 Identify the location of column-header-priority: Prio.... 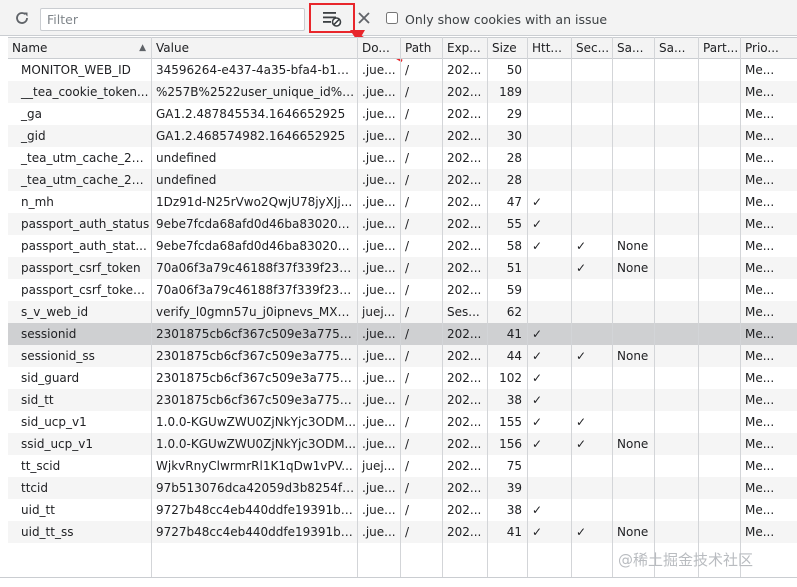
(769, 48).